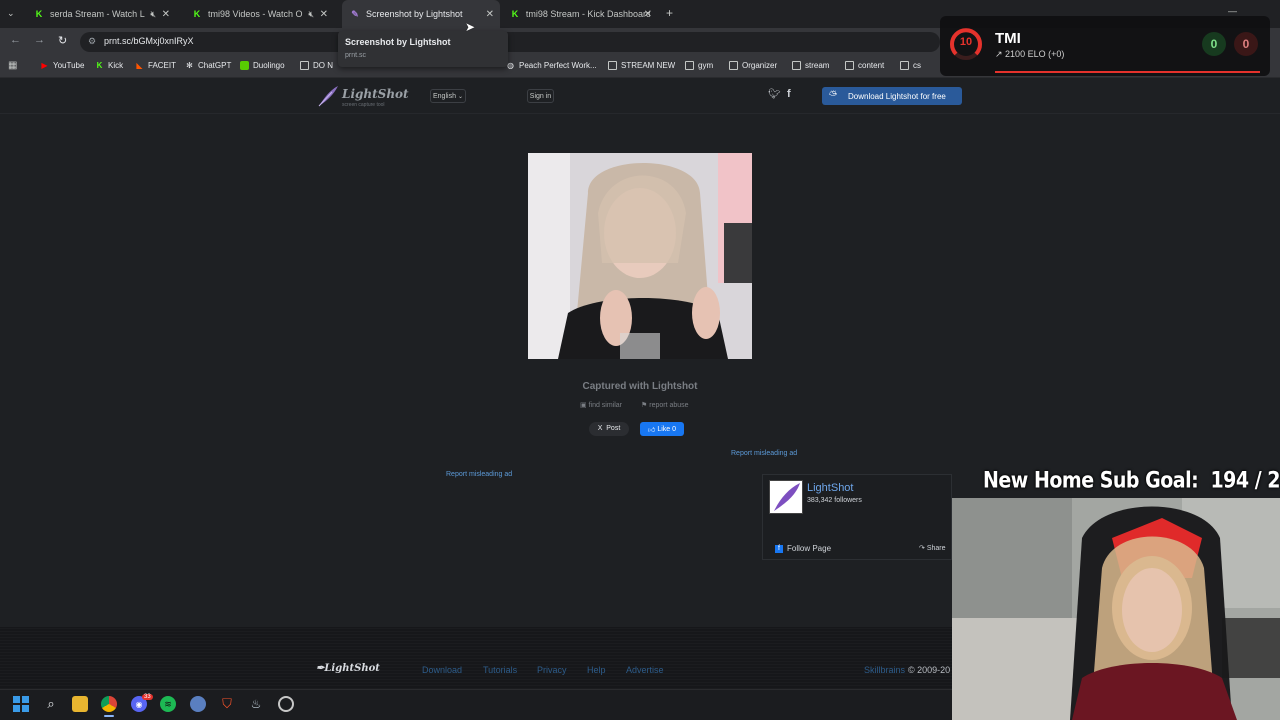 This screenshot has width=1280, height=720. Describe the element at coordinates (460, 96) in the screenshot. I see `caret-down-icon: ⌄` at that location.